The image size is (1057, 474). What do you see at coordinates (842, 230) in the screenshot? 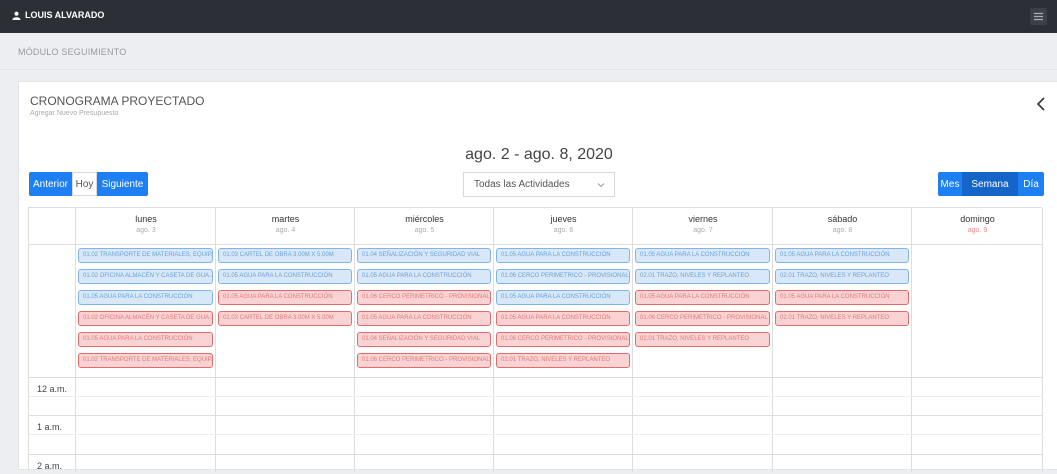
I see `day-header-date: ago. 8` at bounding box center [842, 230].